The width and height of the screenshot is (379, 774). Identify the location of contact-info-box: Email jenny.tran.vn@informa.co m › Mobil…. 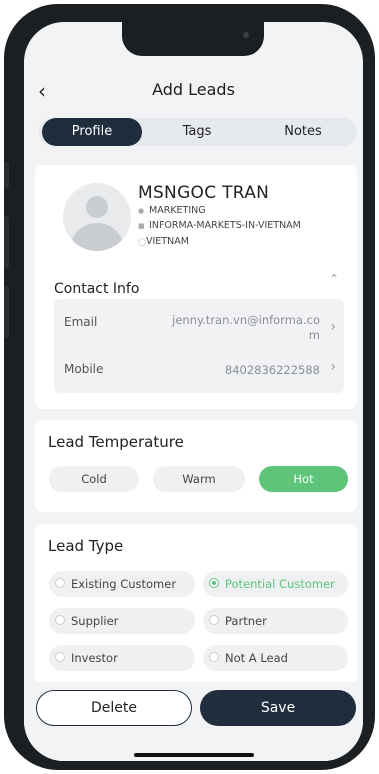
(199, 346).